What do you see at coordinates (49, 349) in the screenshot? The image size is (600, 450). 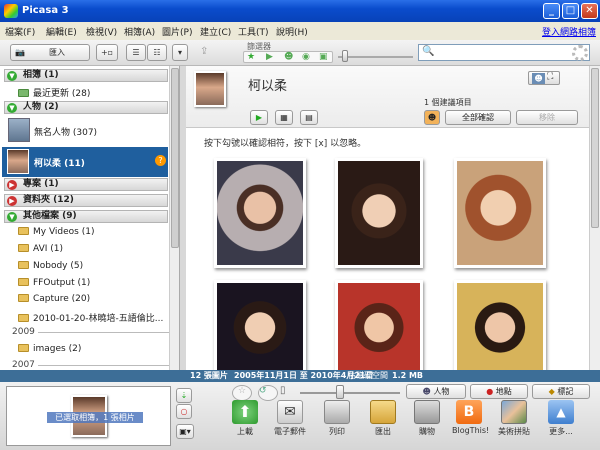 I see `folder-item: images (2)` at bounding box center [49, 349].